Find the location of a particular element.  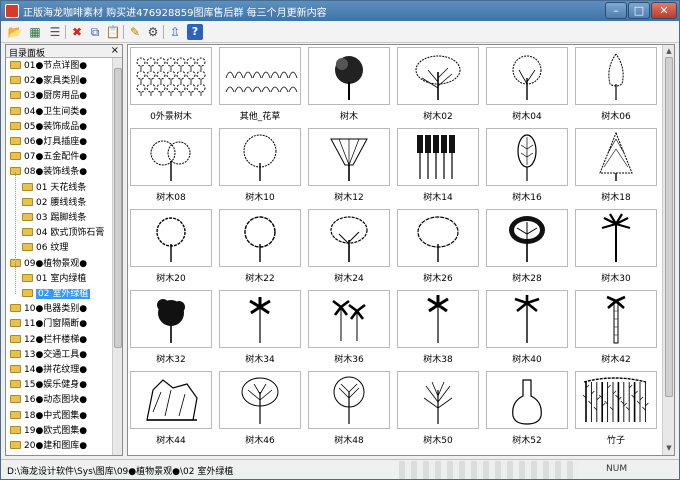

status-num-indicator: NUM is located at coordinates (617, 469).